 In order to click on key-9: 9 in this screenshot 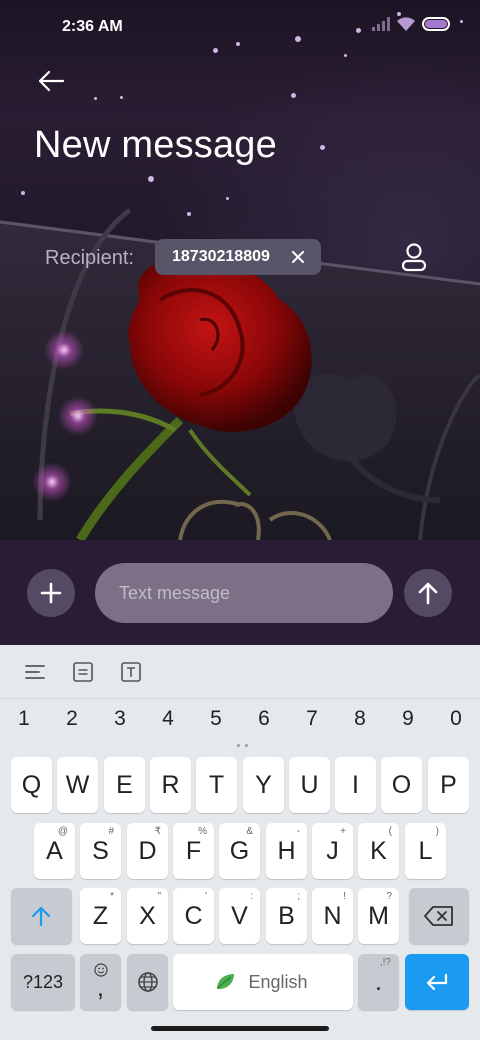, I will do `click(408, 719)`.